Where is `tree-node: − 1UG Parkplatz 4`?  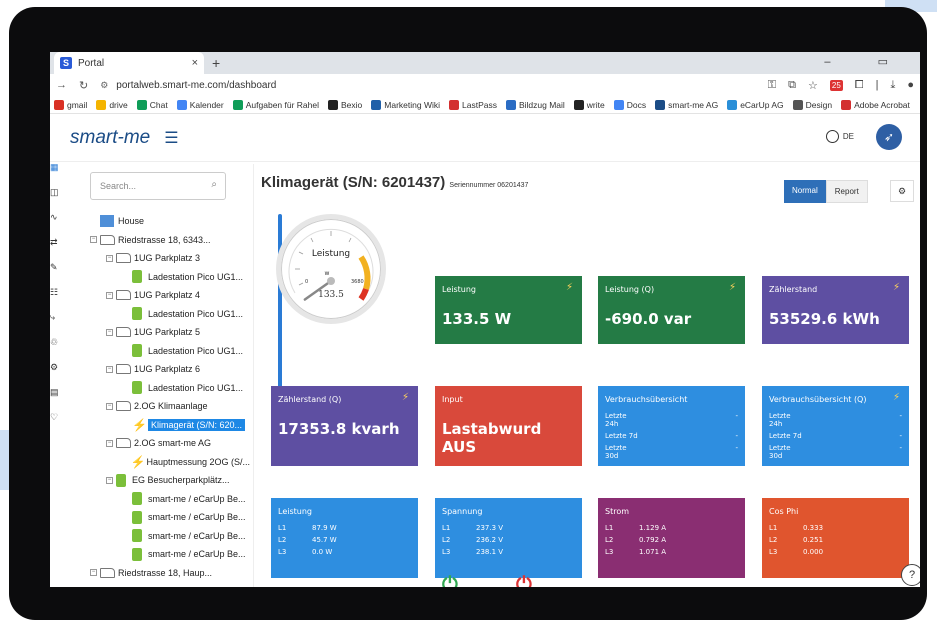
tree-node: − 1UG Parkplatz 4 is located at coordinates (166, 295).